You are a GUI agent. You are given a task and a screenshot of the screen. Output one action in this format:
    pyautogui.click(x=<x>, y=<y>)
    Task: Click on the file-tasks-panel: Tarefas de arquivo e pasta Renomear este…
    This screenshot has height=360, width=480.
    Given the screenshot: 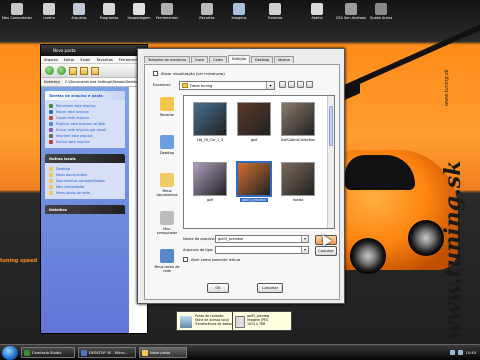 What is the action you would take?
    pyautogui.click(x=85, y=119)
    